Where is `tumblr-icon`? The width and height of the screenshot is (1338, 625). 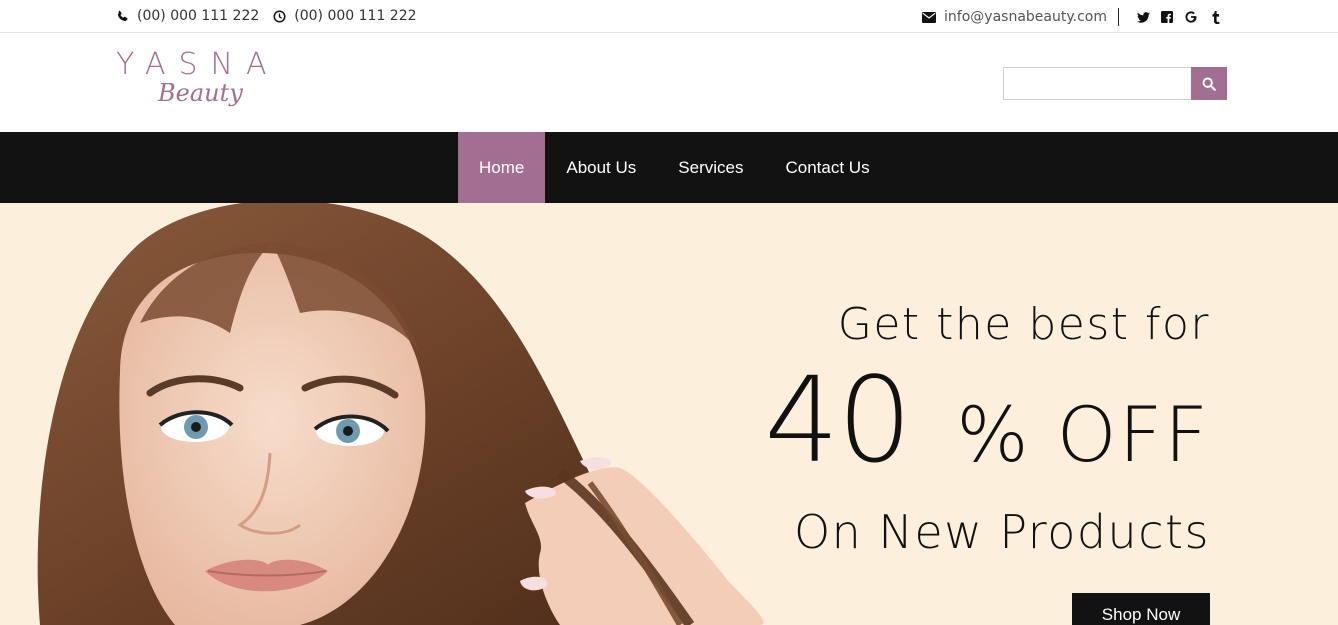
tumblr-icon is located at coordinates (1215, 17).